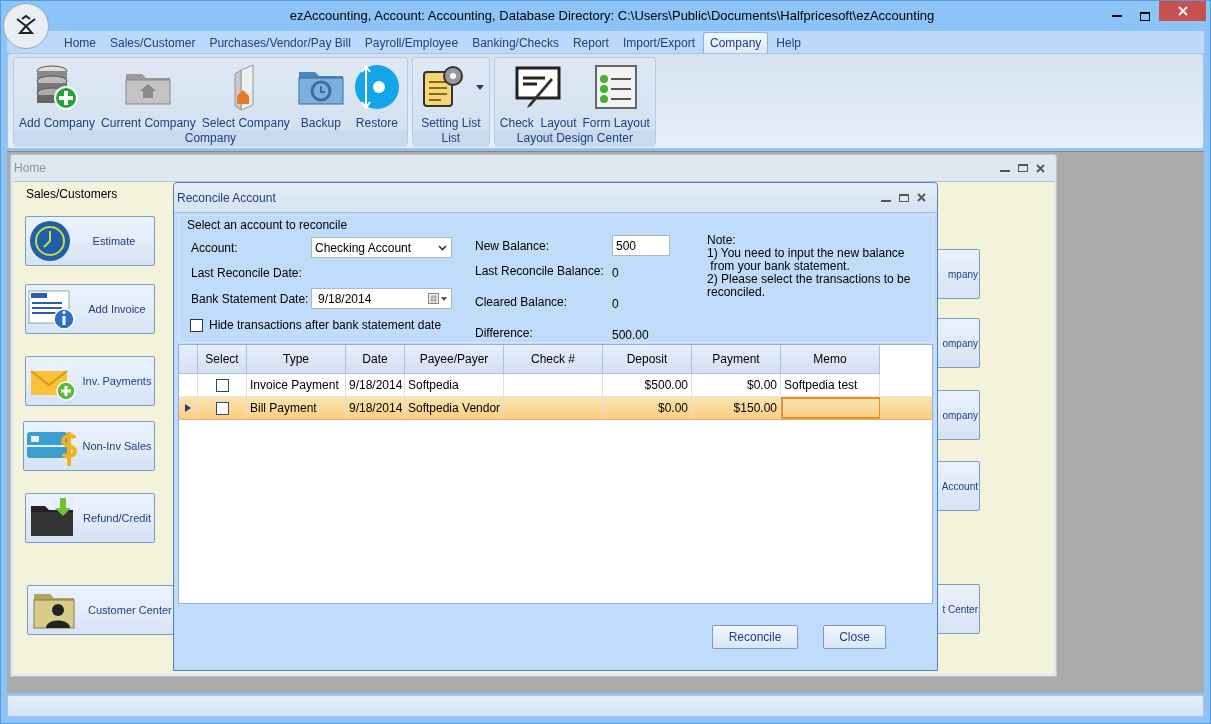  I want to click on date-picker: 9/18/2014, so click(381, 298).